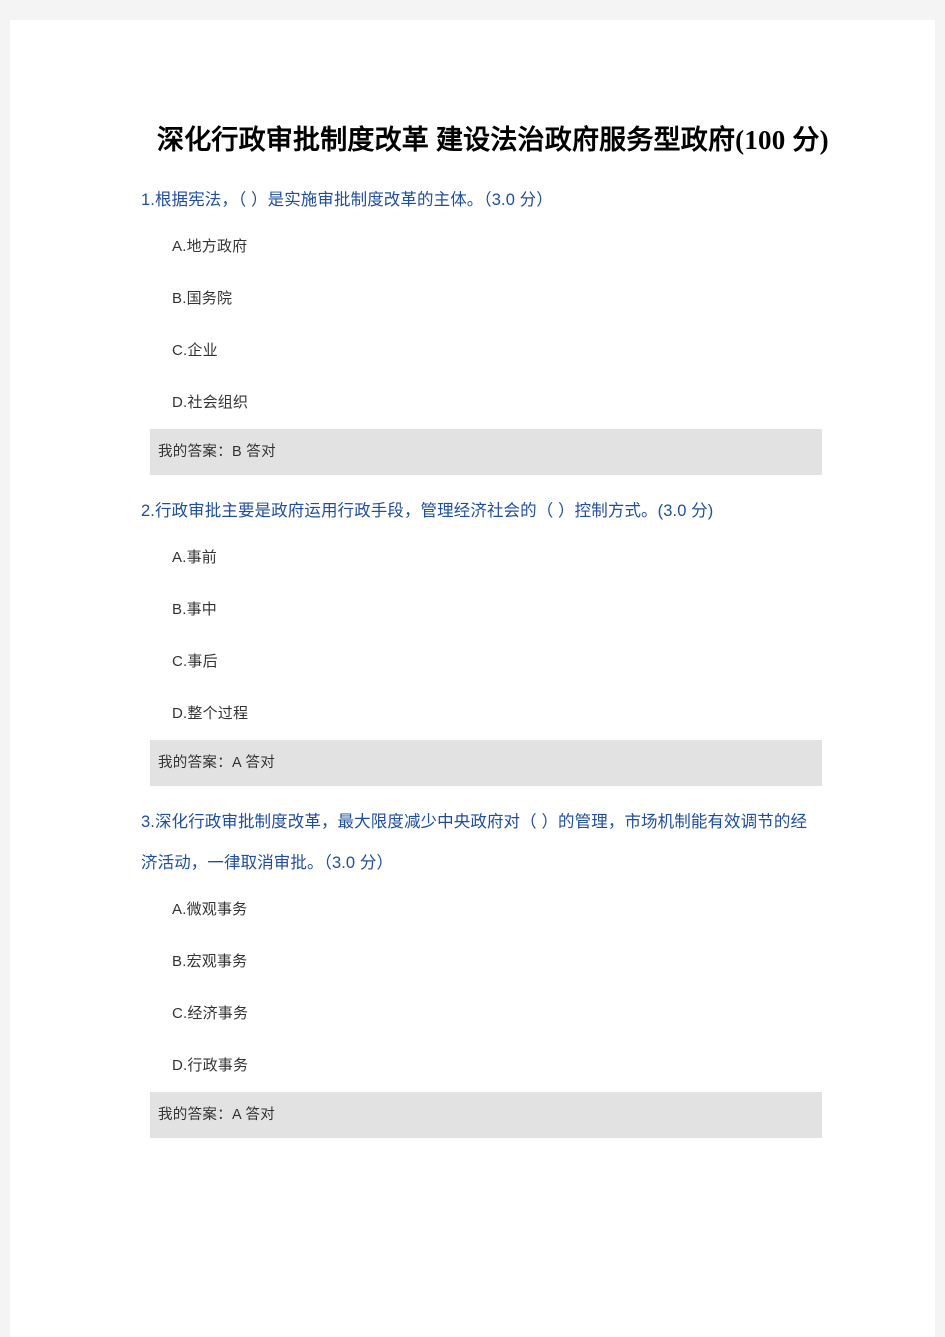 This screenshot has width=945, height=1337. Describe the element at coordinates (553, 1014) in the screenshot. I see `option-item-c: C.经济事务` at that location.